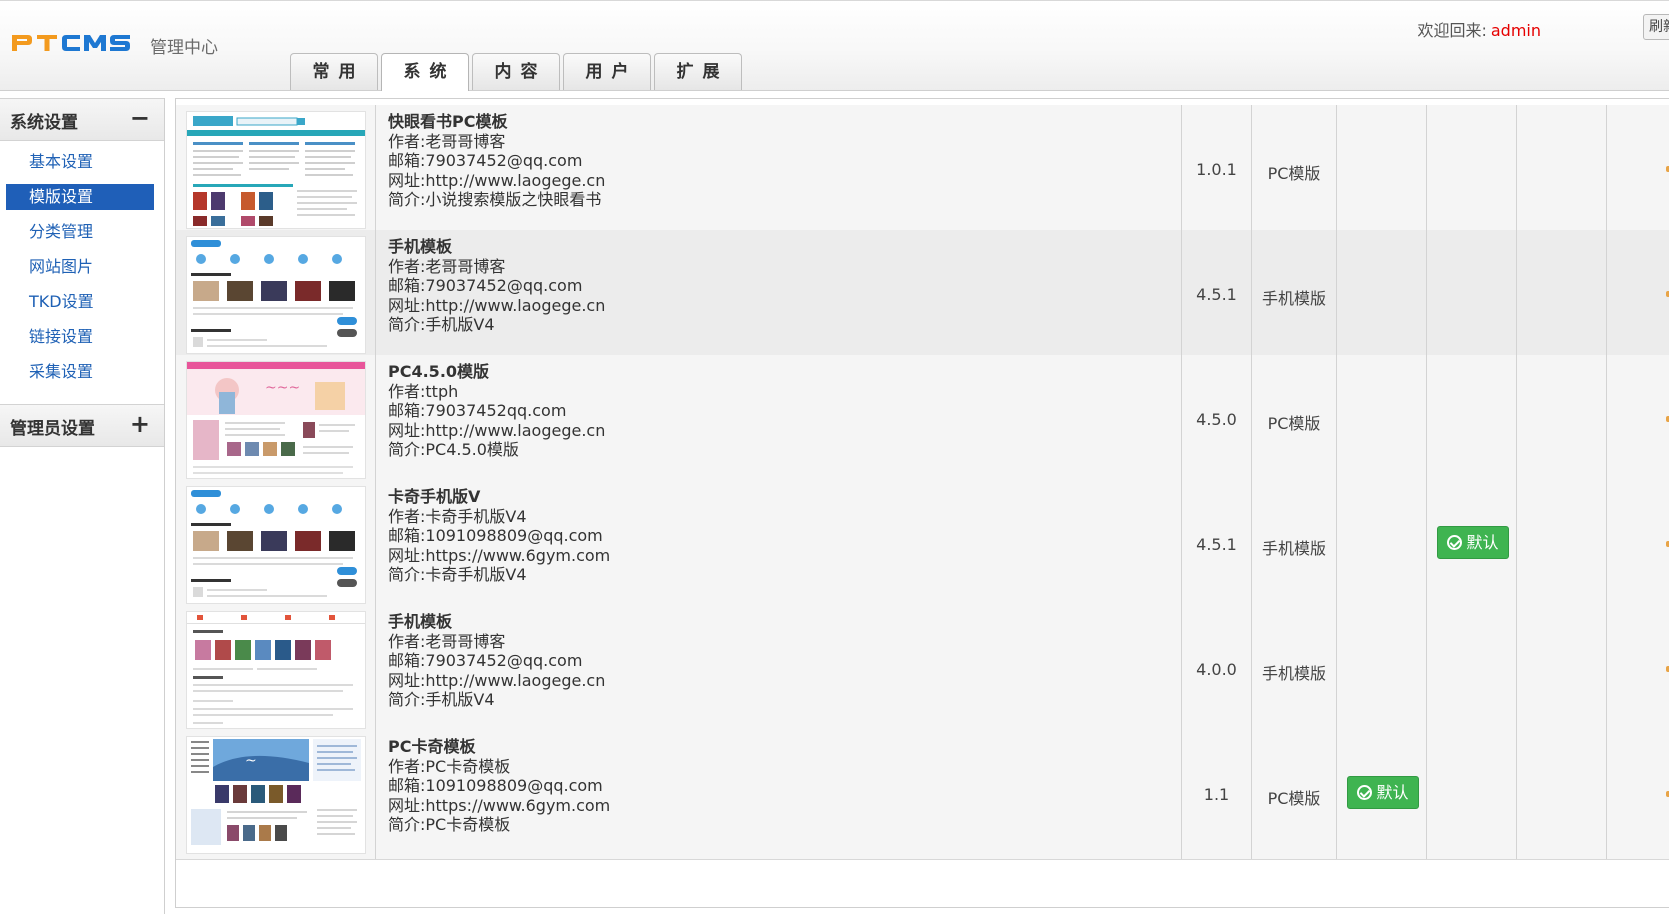 This screenshot has width=1669, height=914. Describe the element at coordinates (80, 232) in the screenshot. I see `sidebar-item-category: 分类管理` at that location.